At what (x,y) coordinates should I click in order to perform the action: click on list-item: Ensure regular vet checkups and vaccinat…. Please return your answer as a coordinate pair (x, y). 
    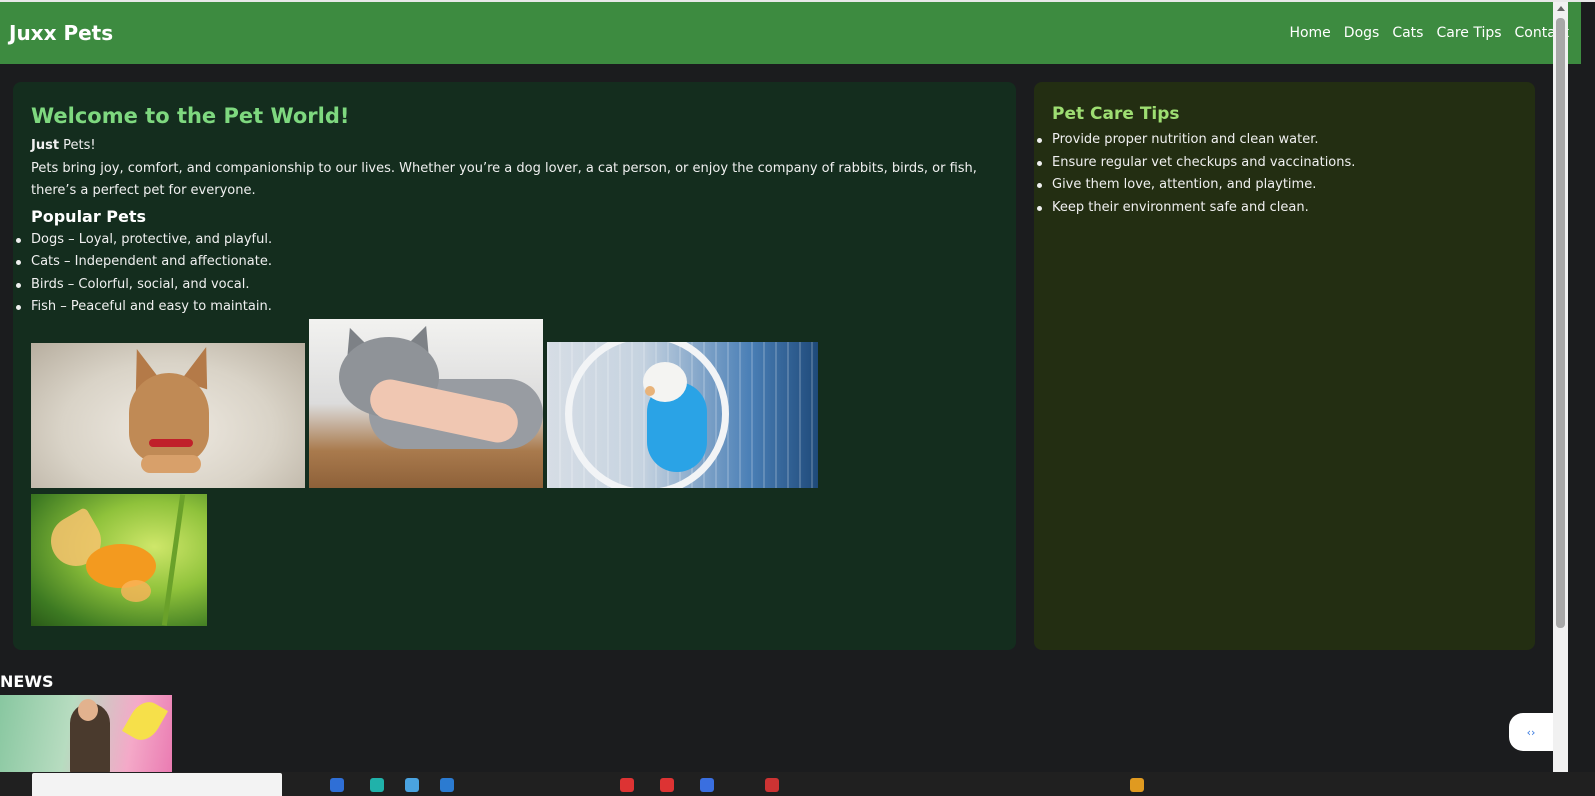
    Looking at the image, I should click on (1277, 163).